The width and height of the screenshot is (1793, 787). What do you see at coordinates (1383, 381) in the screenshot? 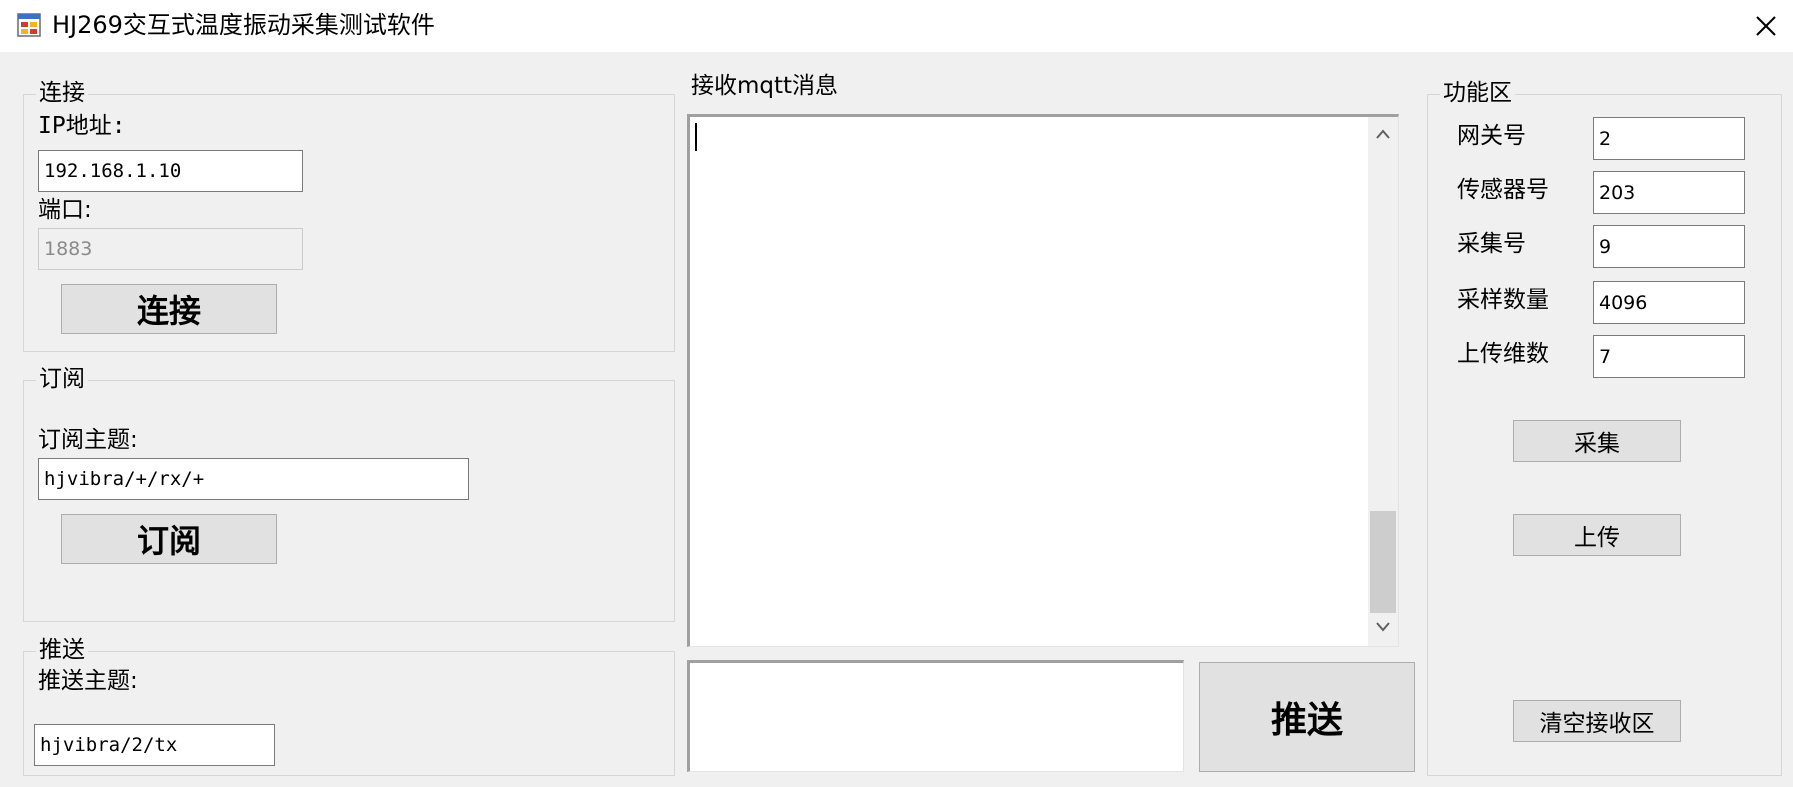
I see `receive-scrollbar` at bounding box center [1383, 381].